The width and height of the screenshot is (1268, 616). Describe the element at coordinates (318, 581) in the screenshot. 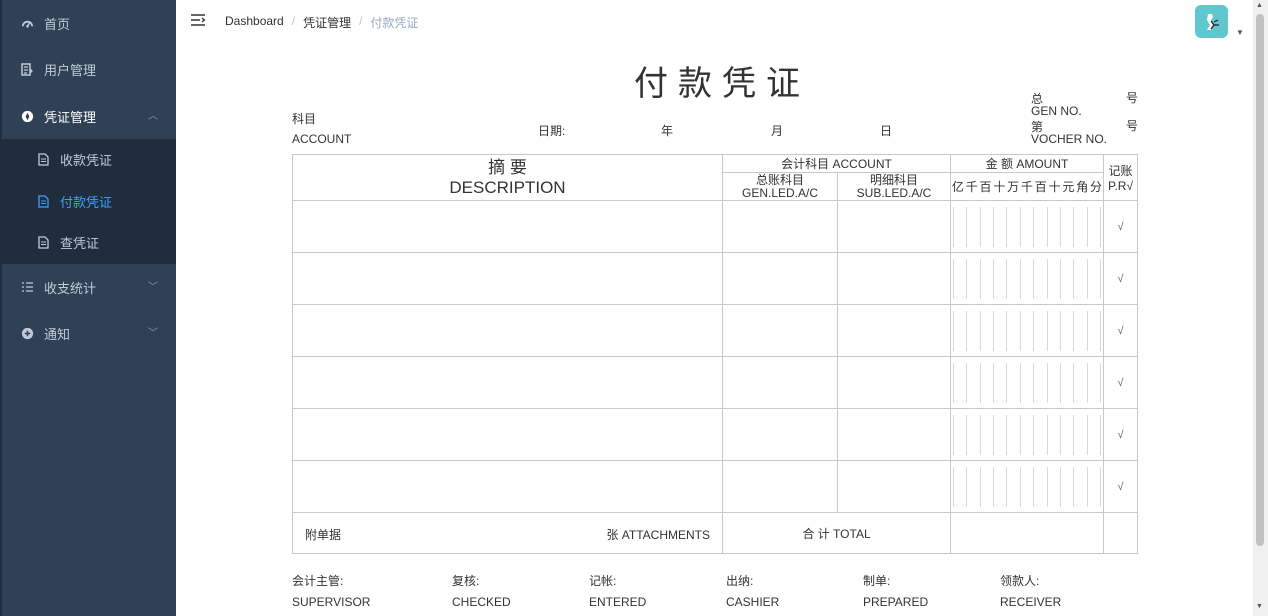

I see `signature-label-cn: 会计主管:` at that location.